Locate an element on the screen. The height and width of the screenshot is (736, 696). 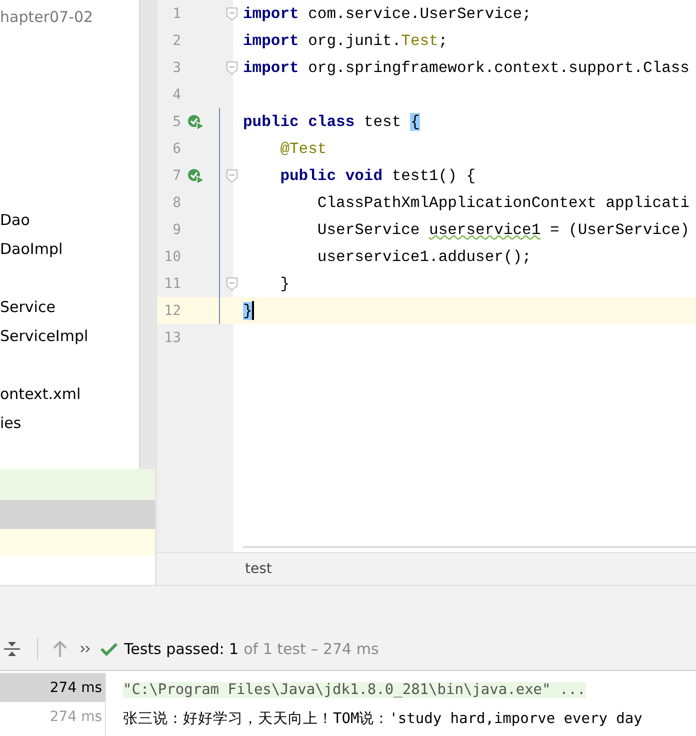
line-number: 2 is located at coordinates (176, 40).